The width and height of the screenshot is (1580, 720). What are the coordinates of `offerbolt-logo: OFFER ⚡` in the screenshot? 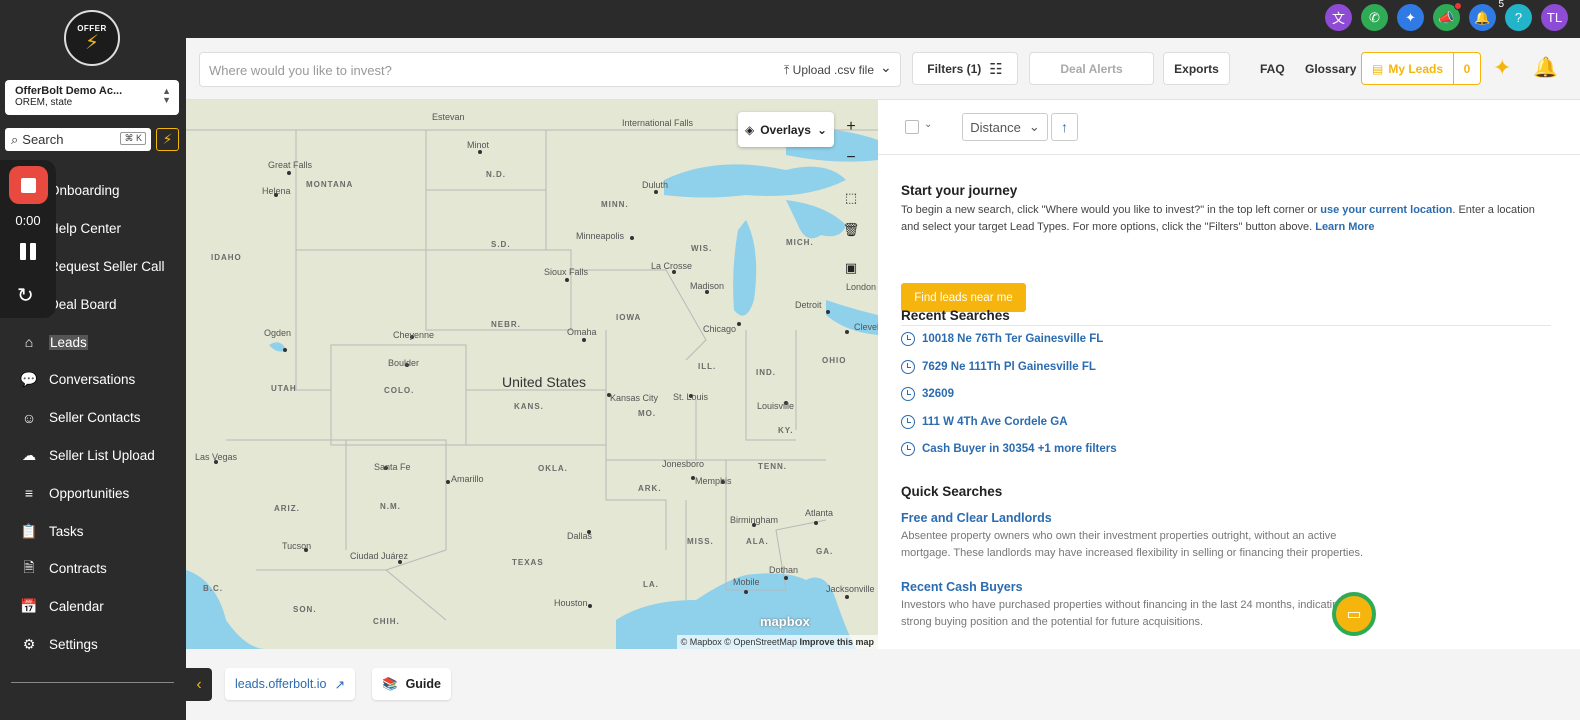 It's located at (92, 38).